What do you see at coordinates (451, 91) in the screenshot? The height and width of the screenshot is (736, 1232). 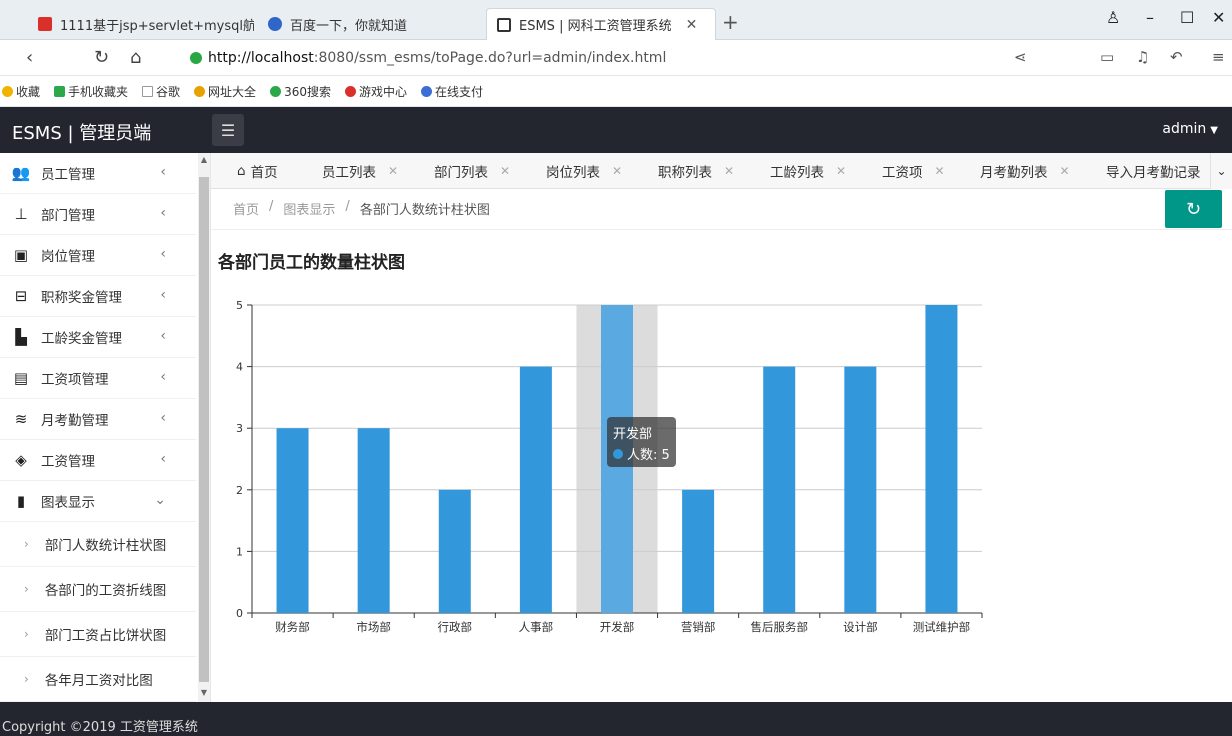 I see `bookmark-item: 在线支付` at bounding box center [451, 91].